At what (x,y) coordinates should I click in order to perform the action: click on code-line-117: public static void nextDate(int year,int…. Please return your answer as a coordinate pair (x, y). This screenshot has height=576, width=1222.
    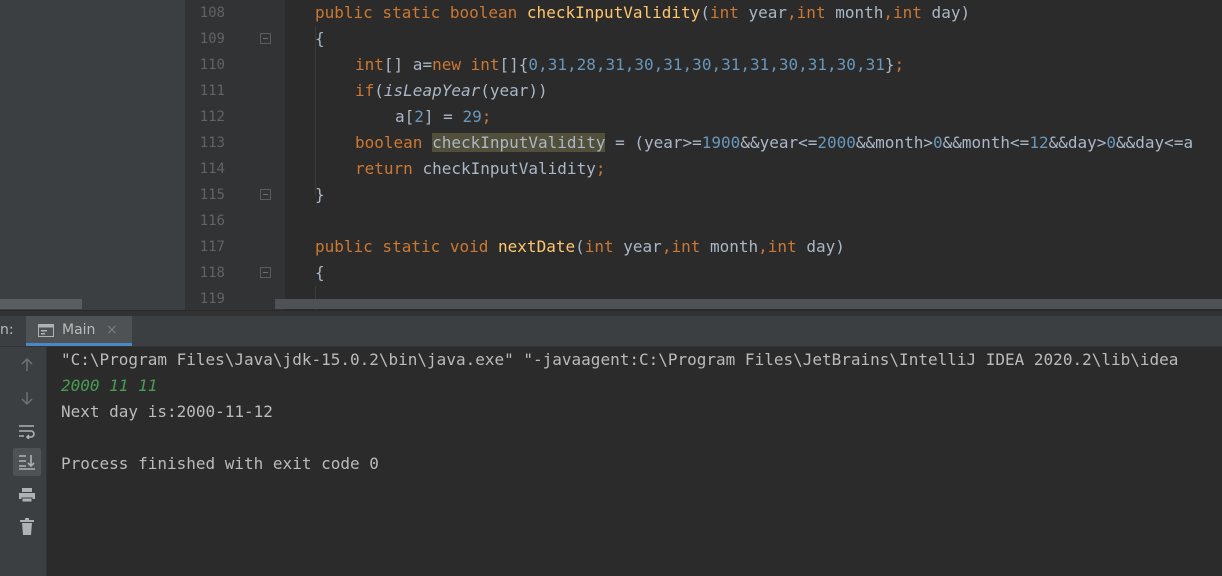
    Looking at the image, I should click on (580, 246).